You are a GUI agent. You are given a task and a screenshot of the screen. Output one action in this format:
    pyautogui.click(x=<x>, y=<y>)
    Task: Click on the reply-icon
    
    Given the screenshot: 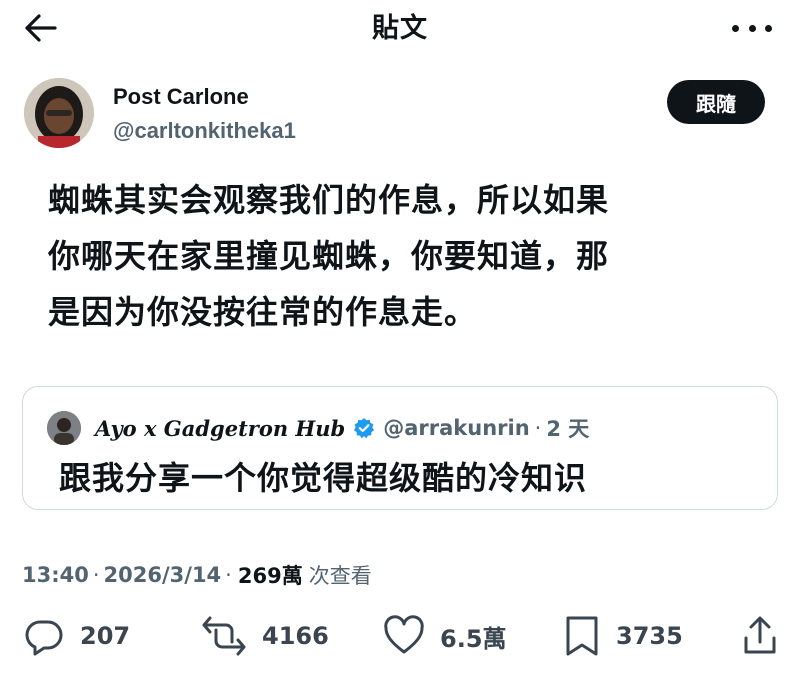 What is the action you would take?
    pyautogui.click(x=44, y=638)
    